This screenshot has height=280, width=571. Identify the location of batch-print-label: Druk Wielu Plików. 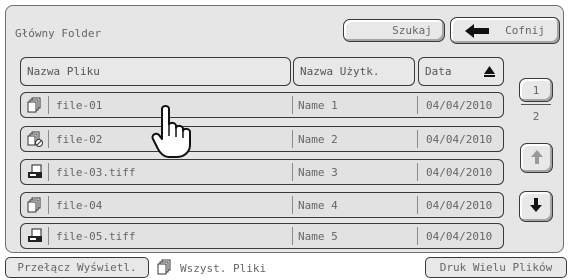
(496, 267).